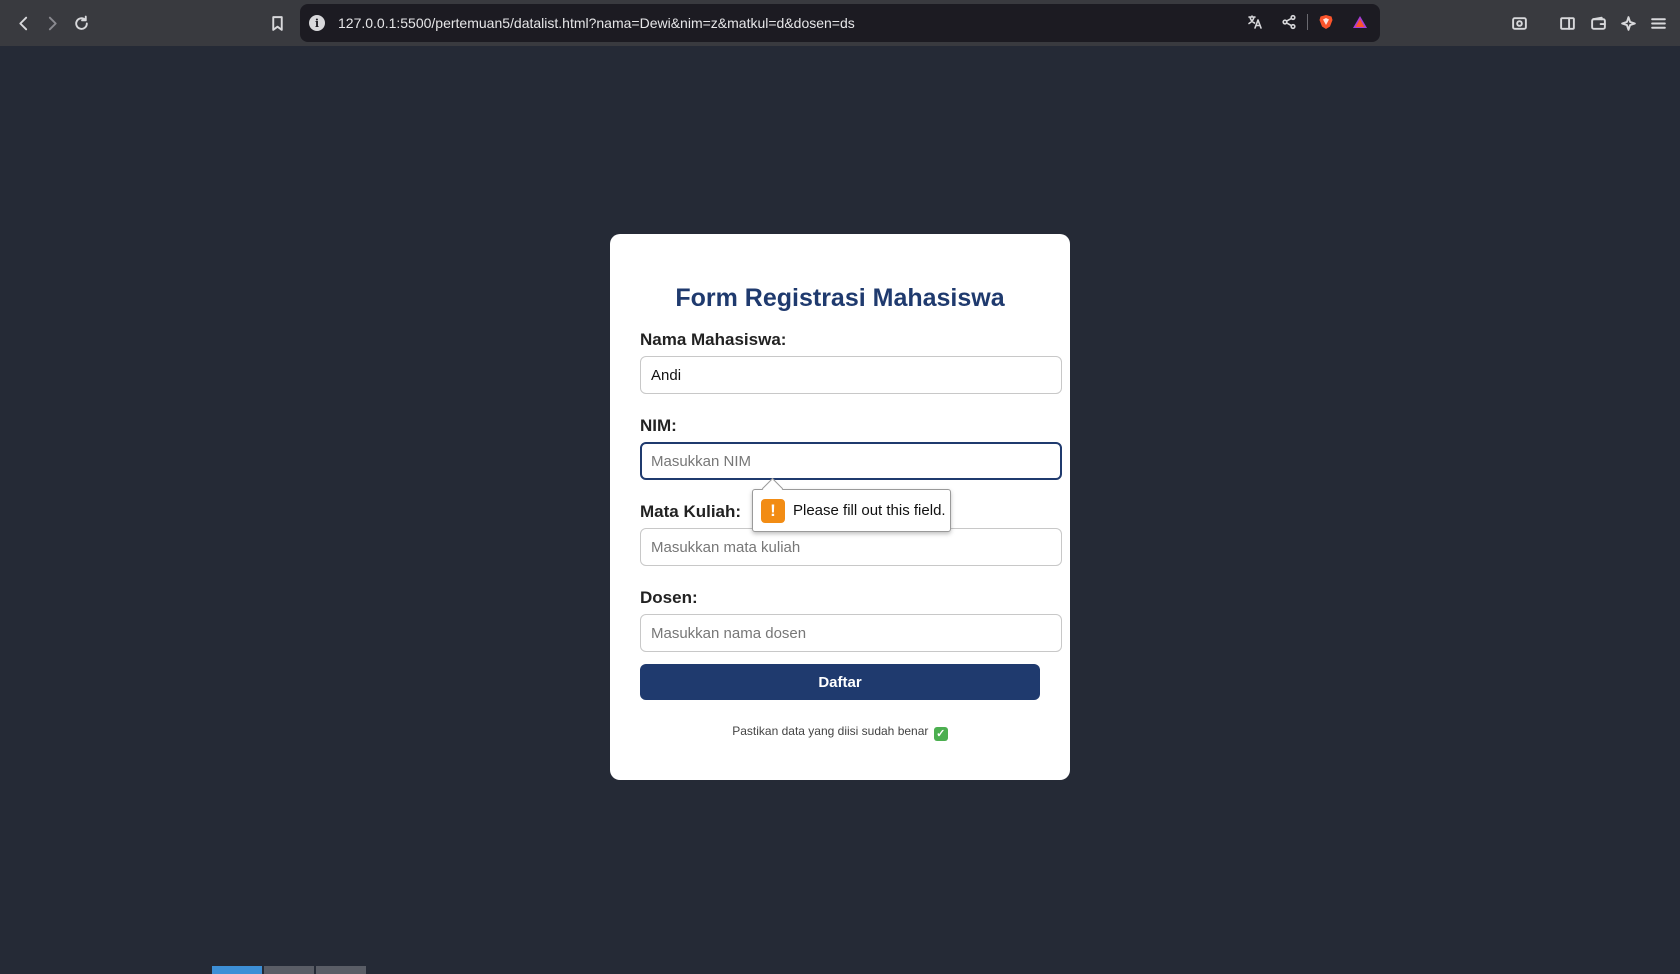 This screenshot has width=1680, height=974. Describe the element at coordinates (1658, 23) in the screenshot. I see `menu-icon` at that location.